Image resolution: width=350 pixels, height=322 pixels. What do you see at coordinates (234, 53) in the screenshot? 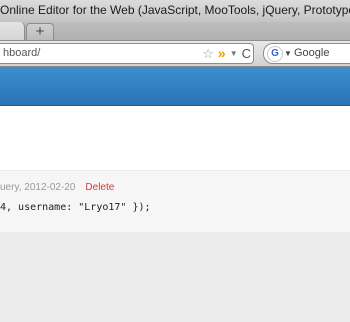
I see `history-dropdown-icon: ▼` at bounding box center [234, 53].